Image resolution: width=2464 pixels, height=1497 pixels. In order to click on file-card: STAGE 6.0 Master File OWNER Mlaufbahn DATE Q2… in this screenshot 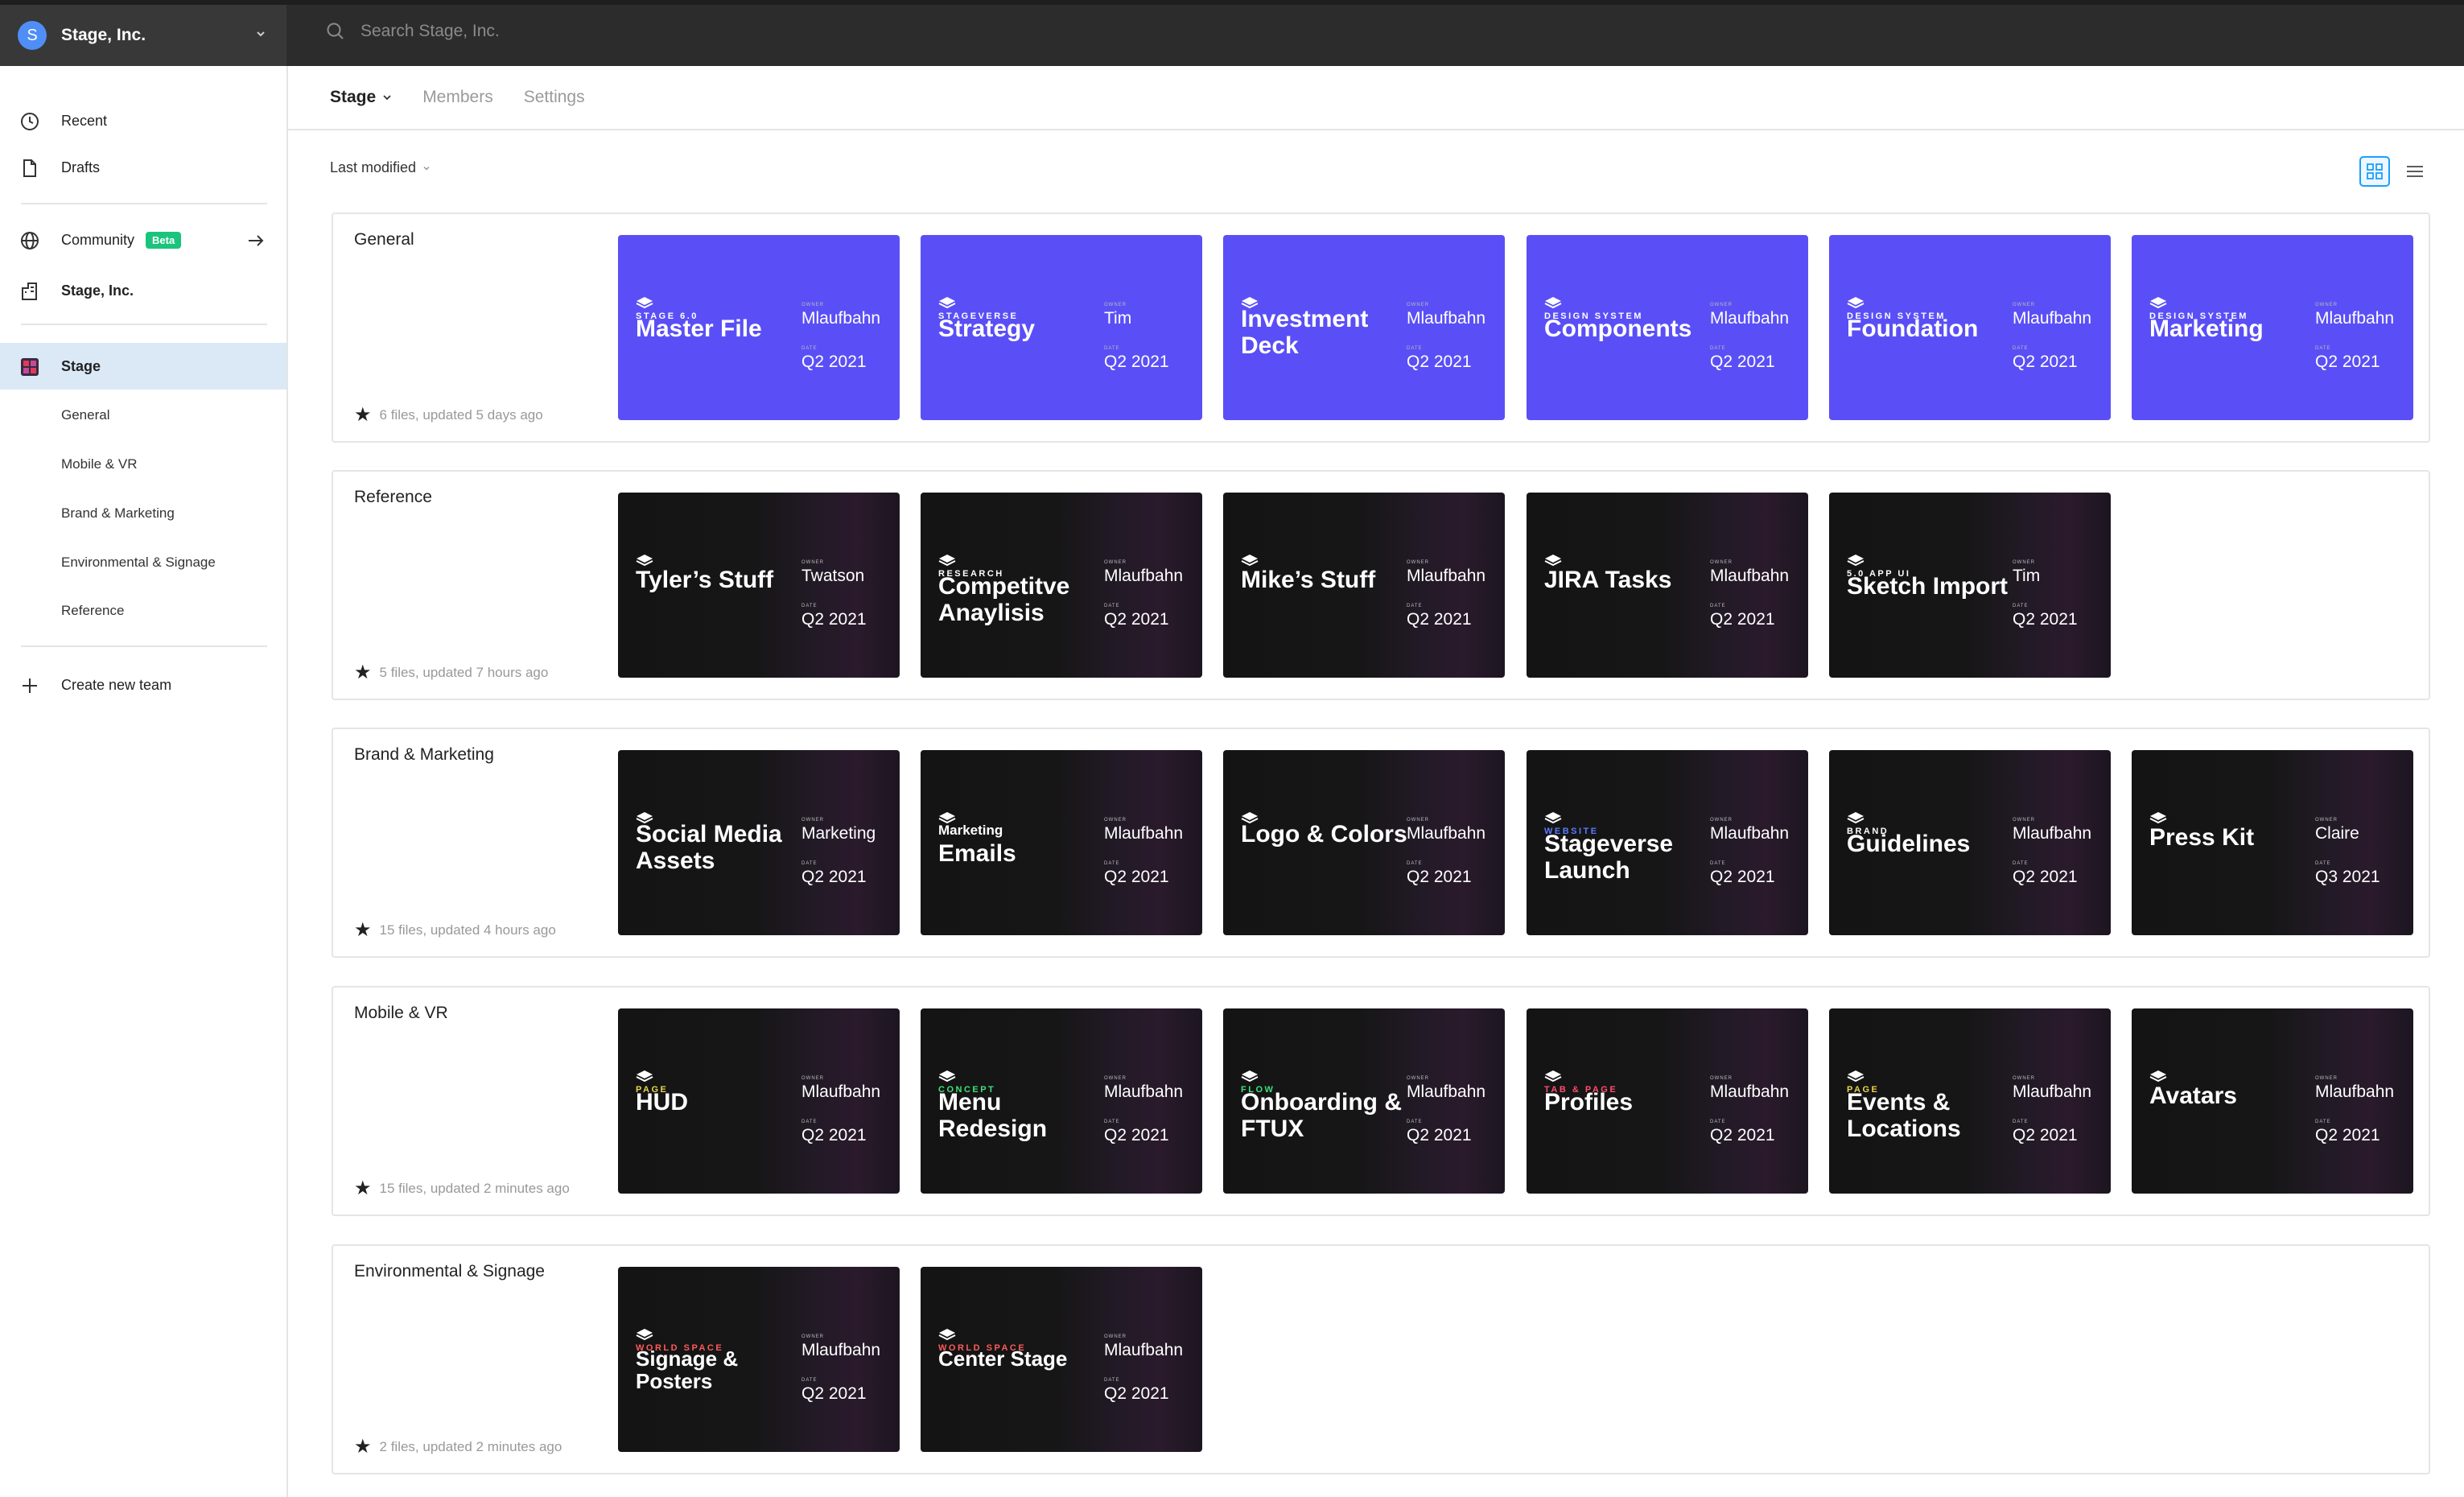, I will do `click(759, 327)`.